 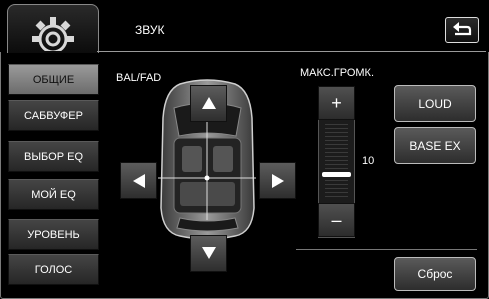 I want to click on volume-value: 10, so click(x=368, y=161).